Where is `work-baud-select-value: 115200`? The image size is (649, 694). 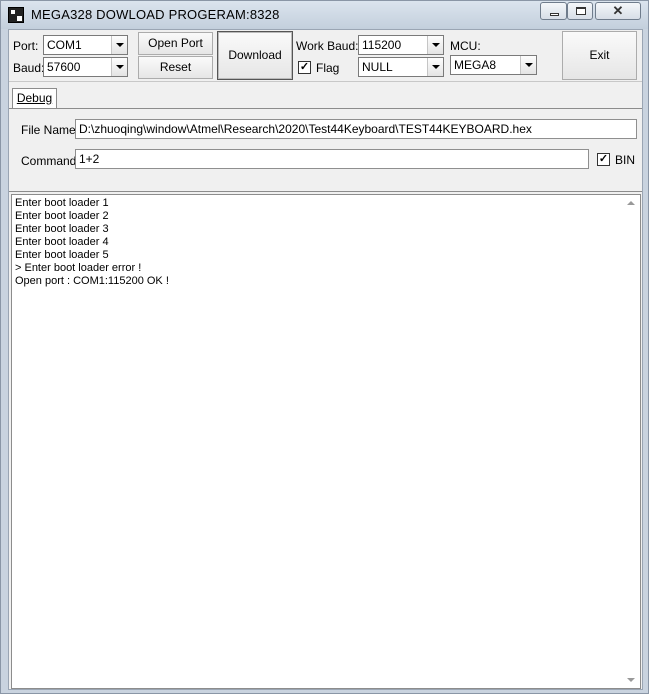
work-baud-select-value: 115200 is located at coordinates (382, 45).